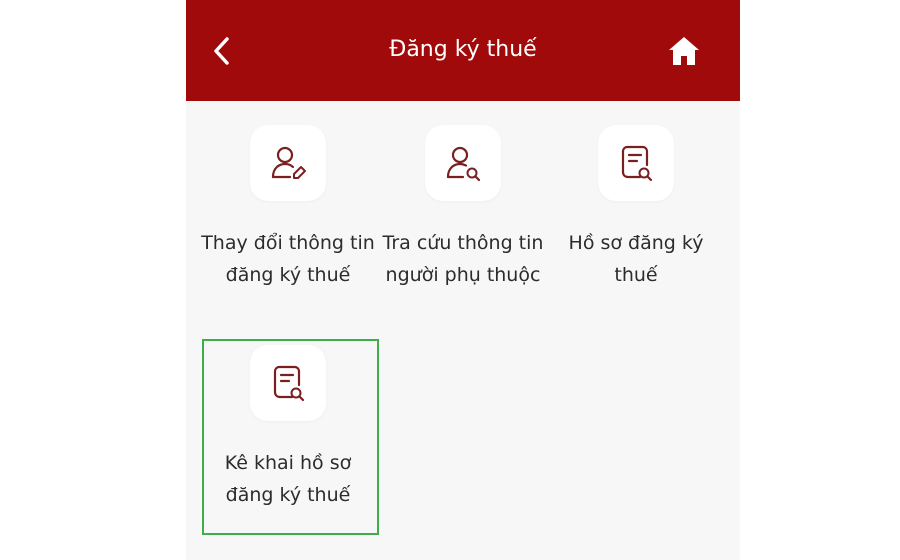  What do you see at coordinates (636, 208) in the screenshot?
I see `menu-item-tax-registration-records: Hồ sơ đăng ký thuế` at bounding box center [636, 208].